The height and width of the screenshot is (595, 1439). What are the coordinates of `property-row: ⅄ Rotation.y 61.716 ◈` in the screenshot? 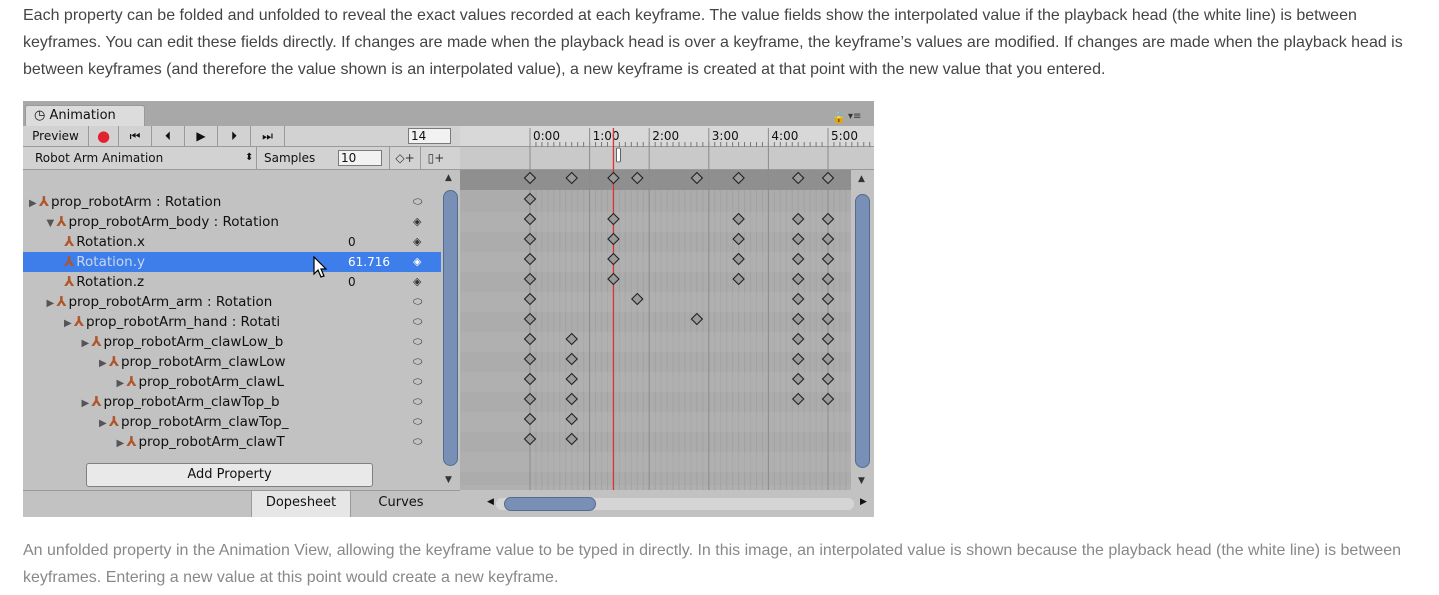 It's located at (232, 262).